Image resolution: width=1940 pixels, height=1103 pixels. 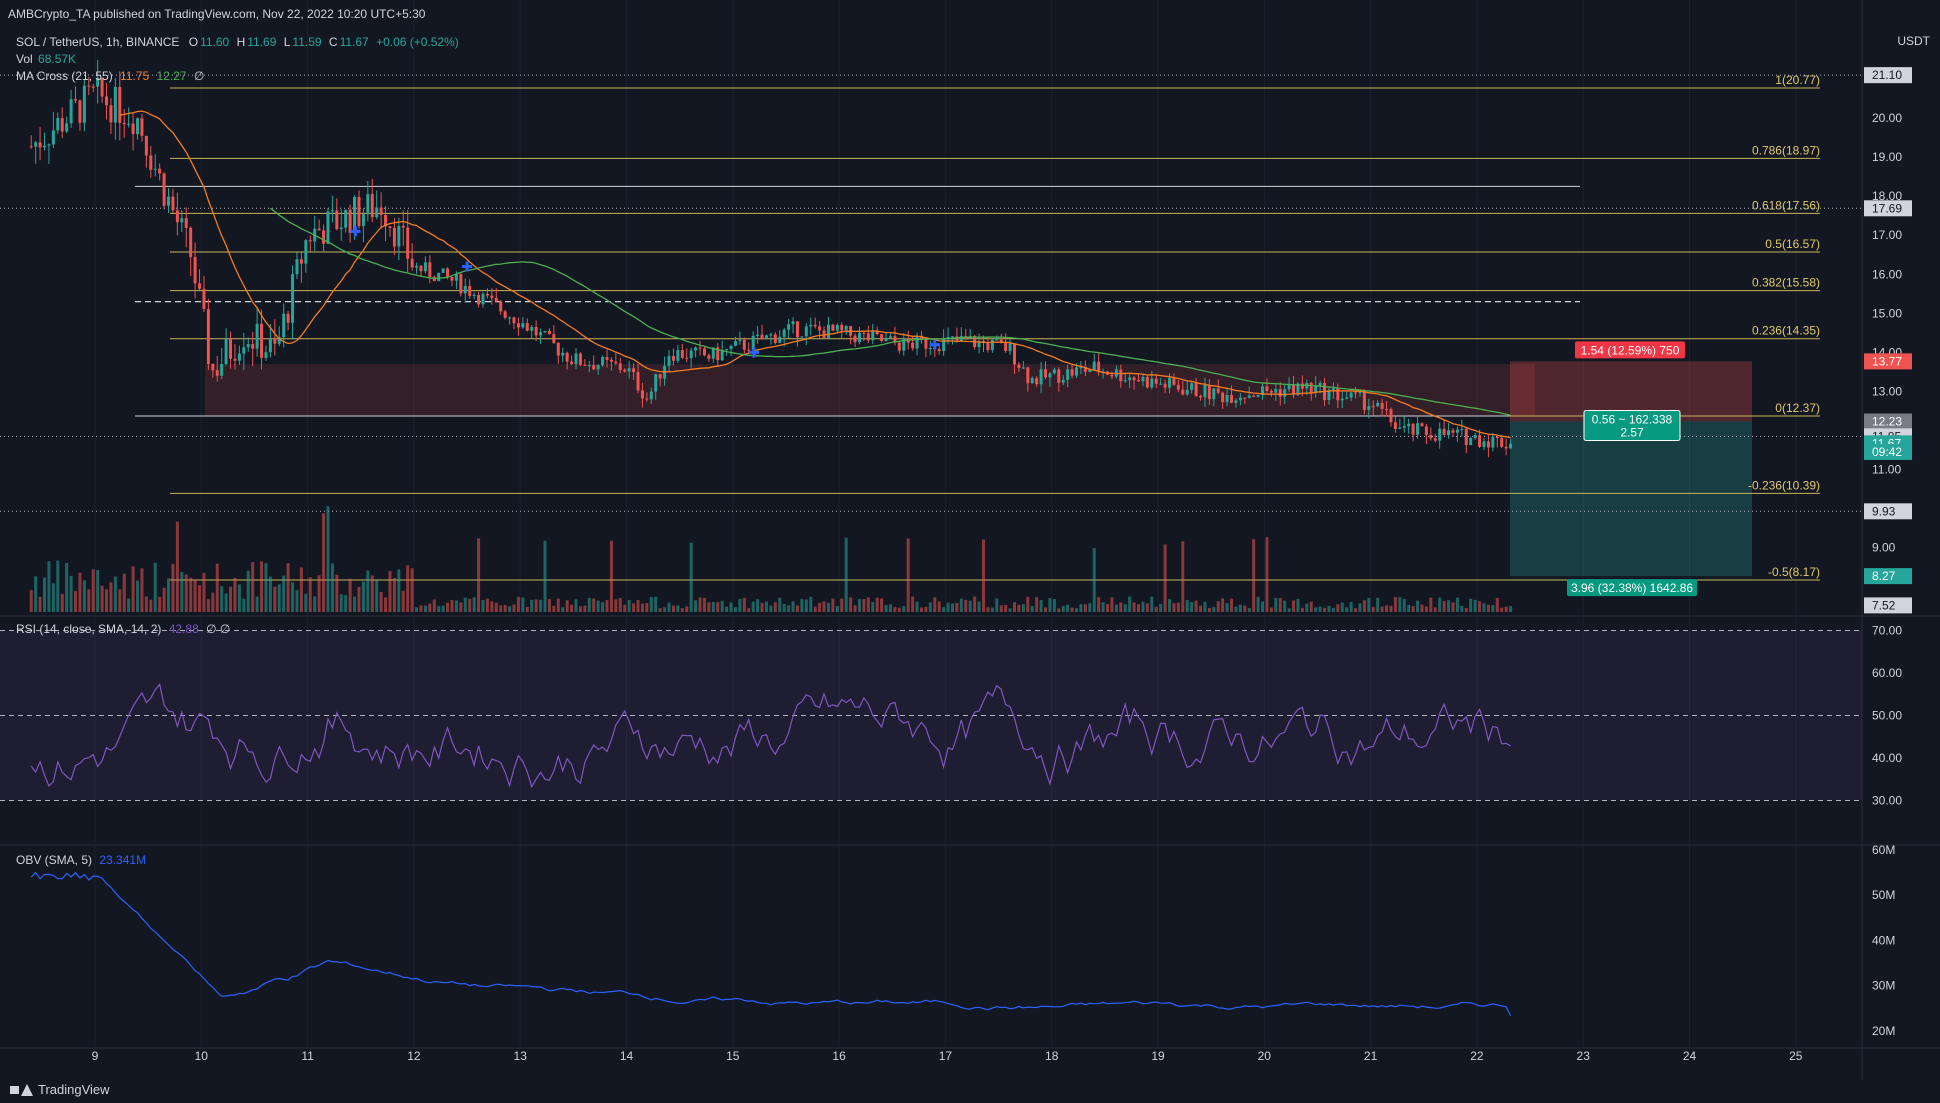 I want to click on price-tick-label: 16.00, so click(x=1887, y=274).